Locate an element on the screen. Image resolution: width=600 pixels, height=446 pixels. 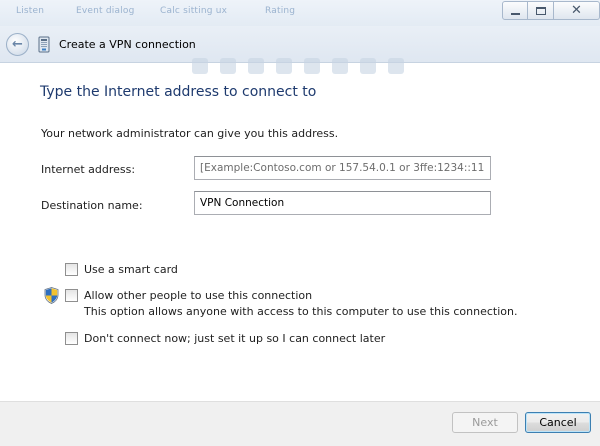
background-menu-item: Rating is located at coordinates (280, 11).